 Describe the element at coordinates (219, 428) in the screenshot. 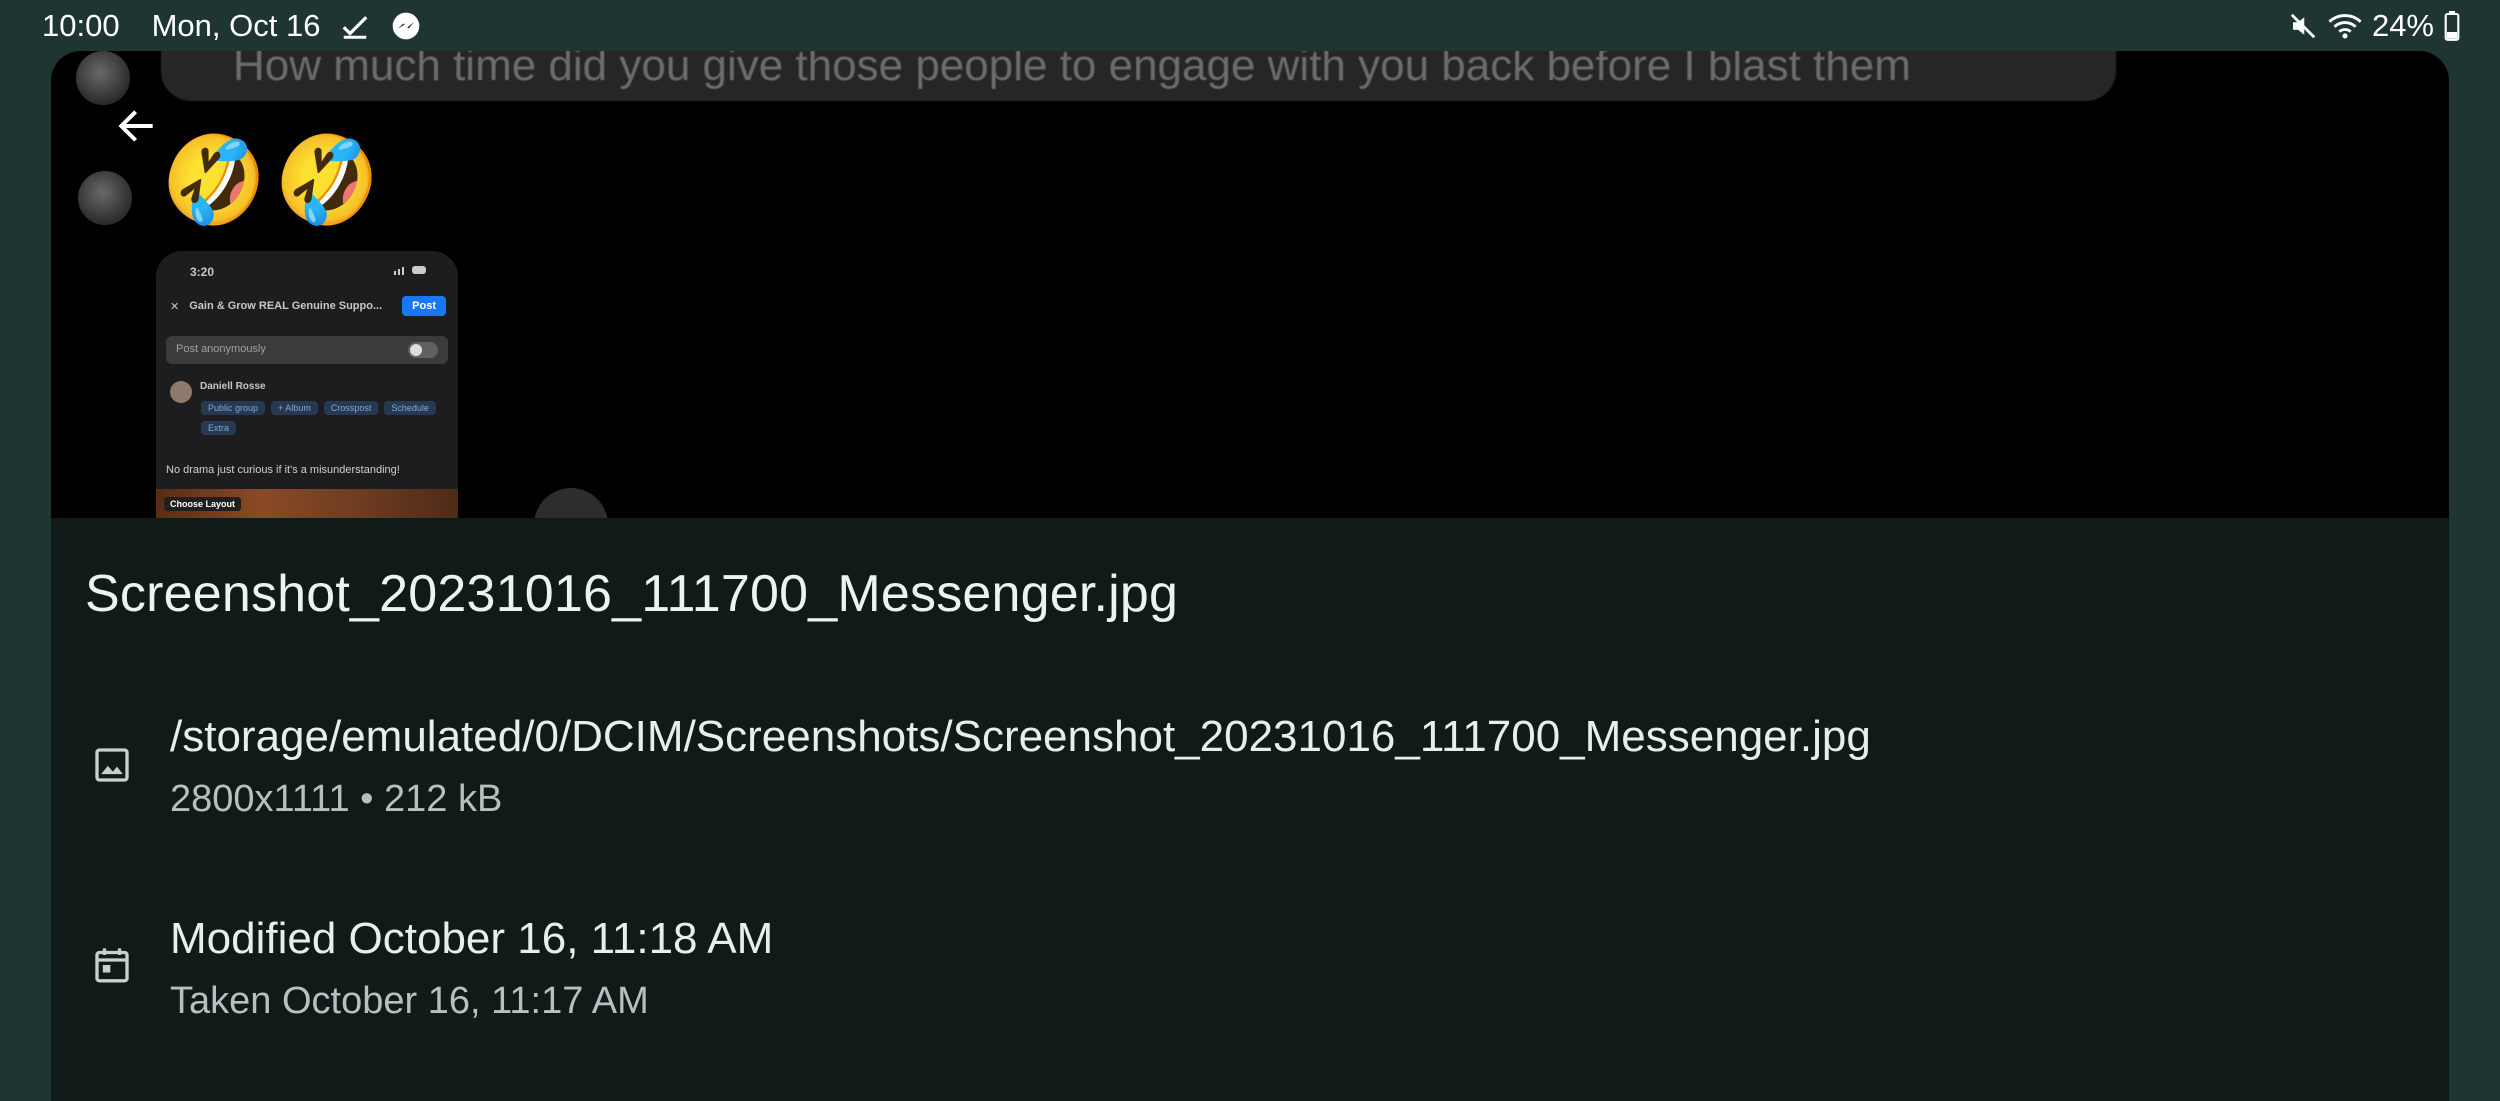

I see `phone-chip: Extra` at that location.